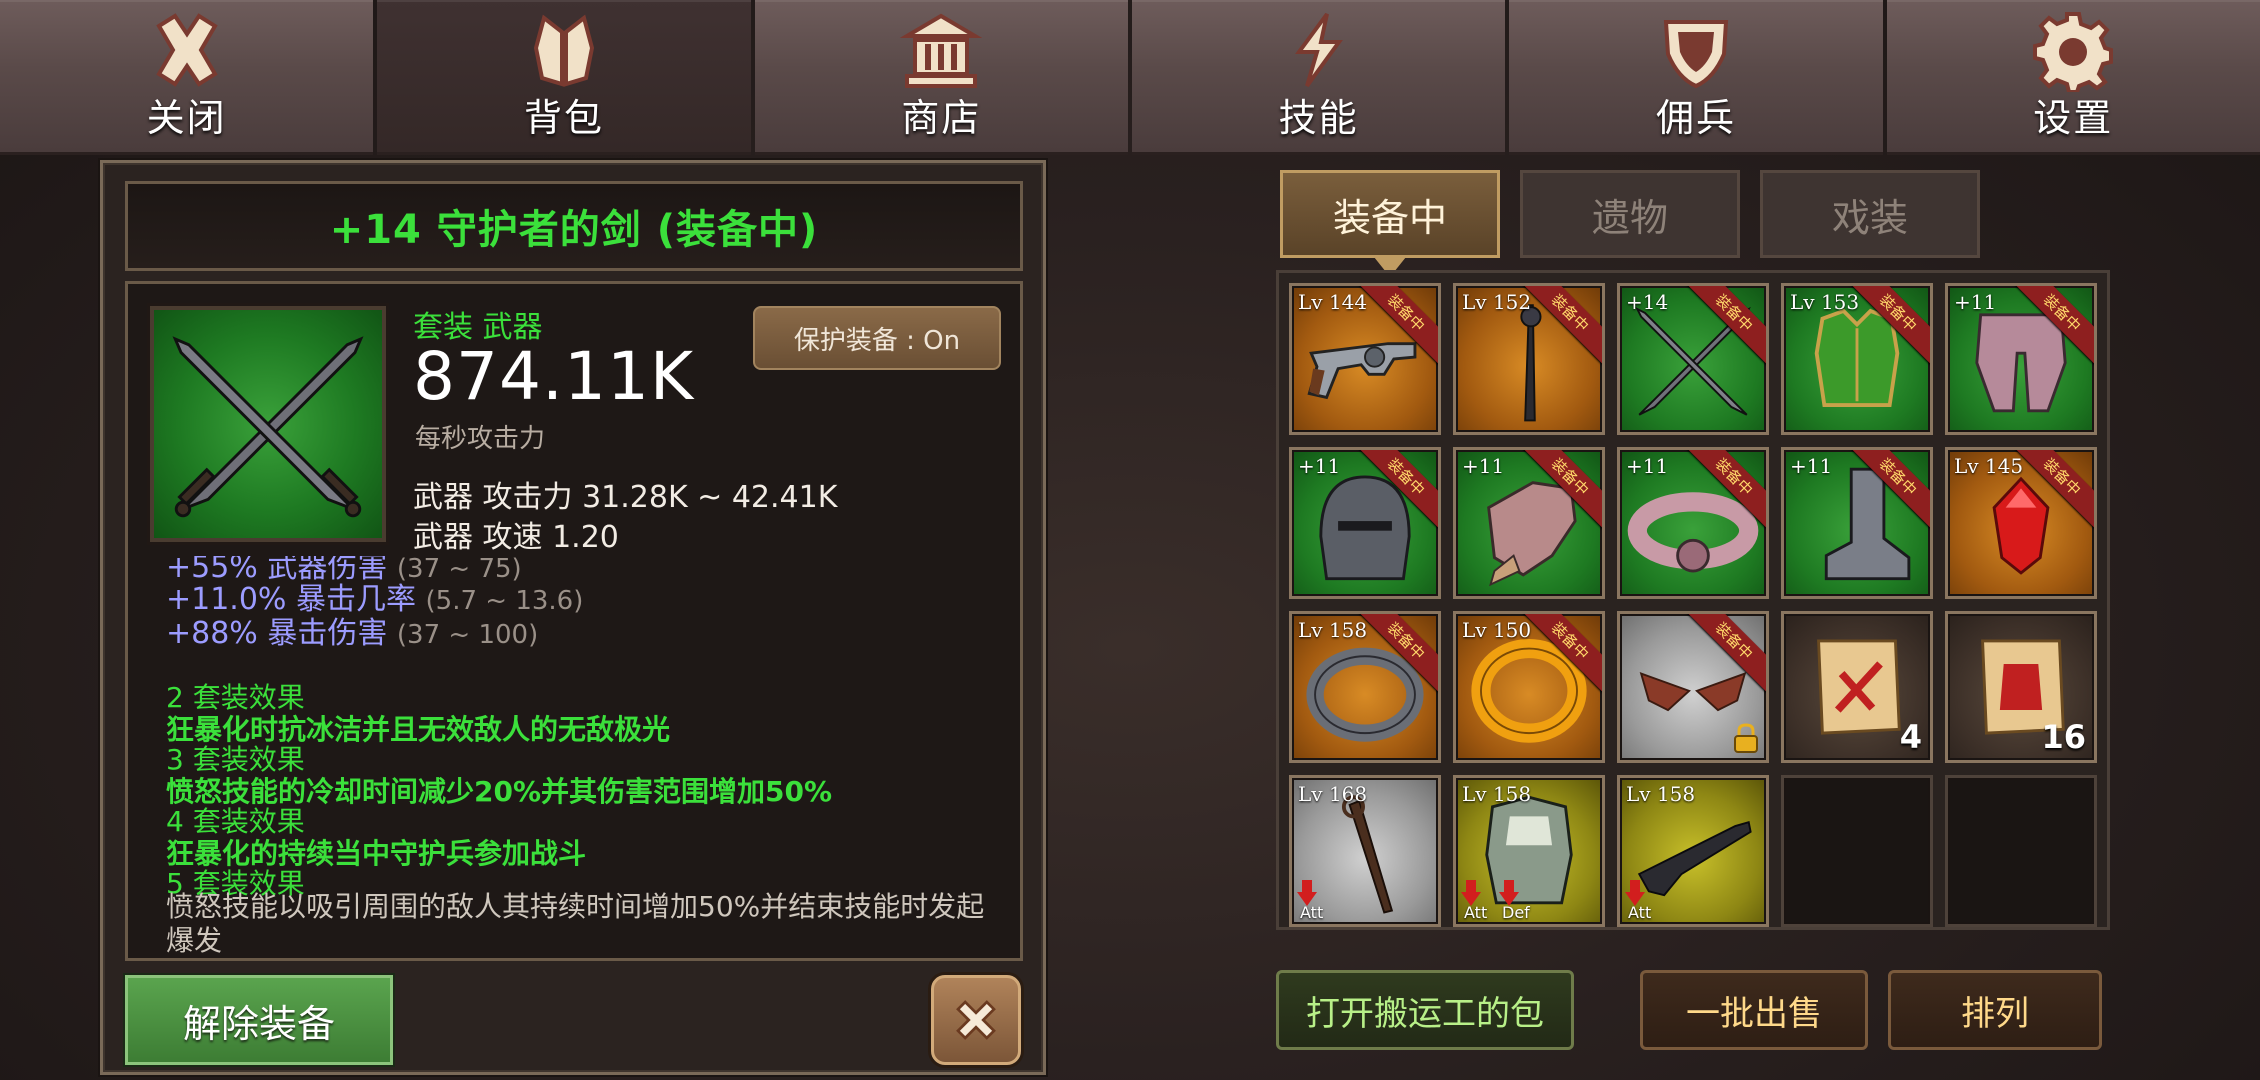  Describe the element at coordinates (1333, 302) in the screenshot. I see `slot-level: Lv 144` at that location.